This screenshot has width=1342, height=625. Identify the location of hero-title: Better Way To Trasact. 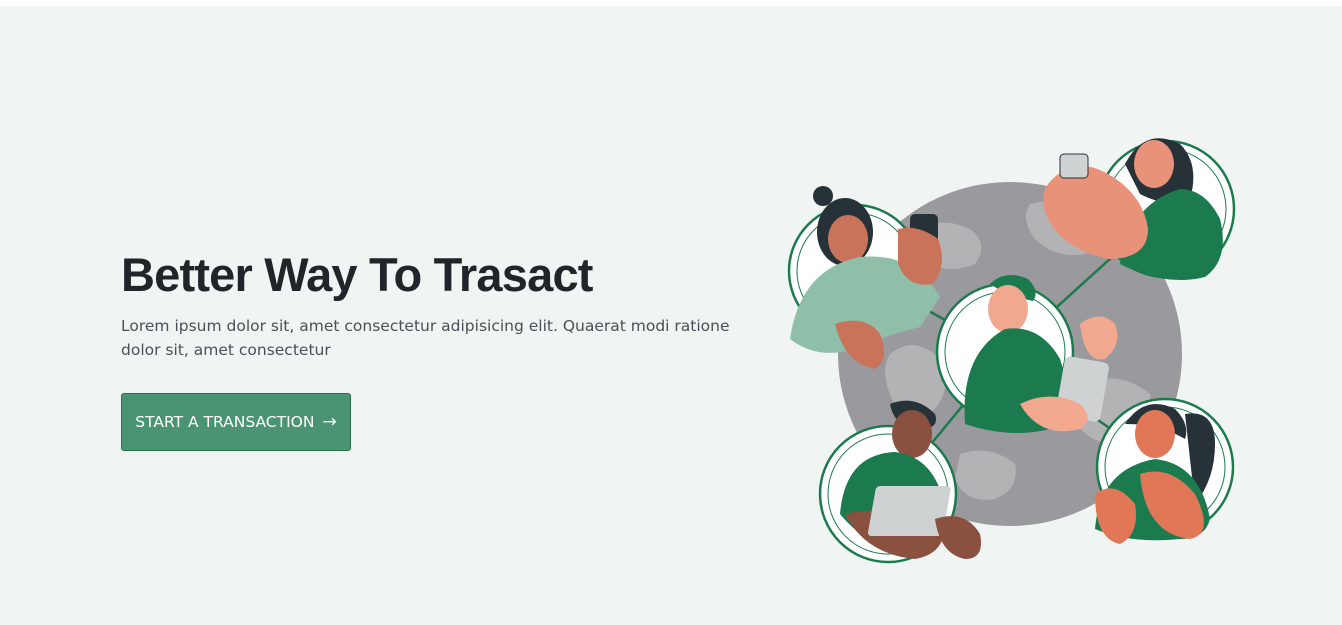
(357, 274).